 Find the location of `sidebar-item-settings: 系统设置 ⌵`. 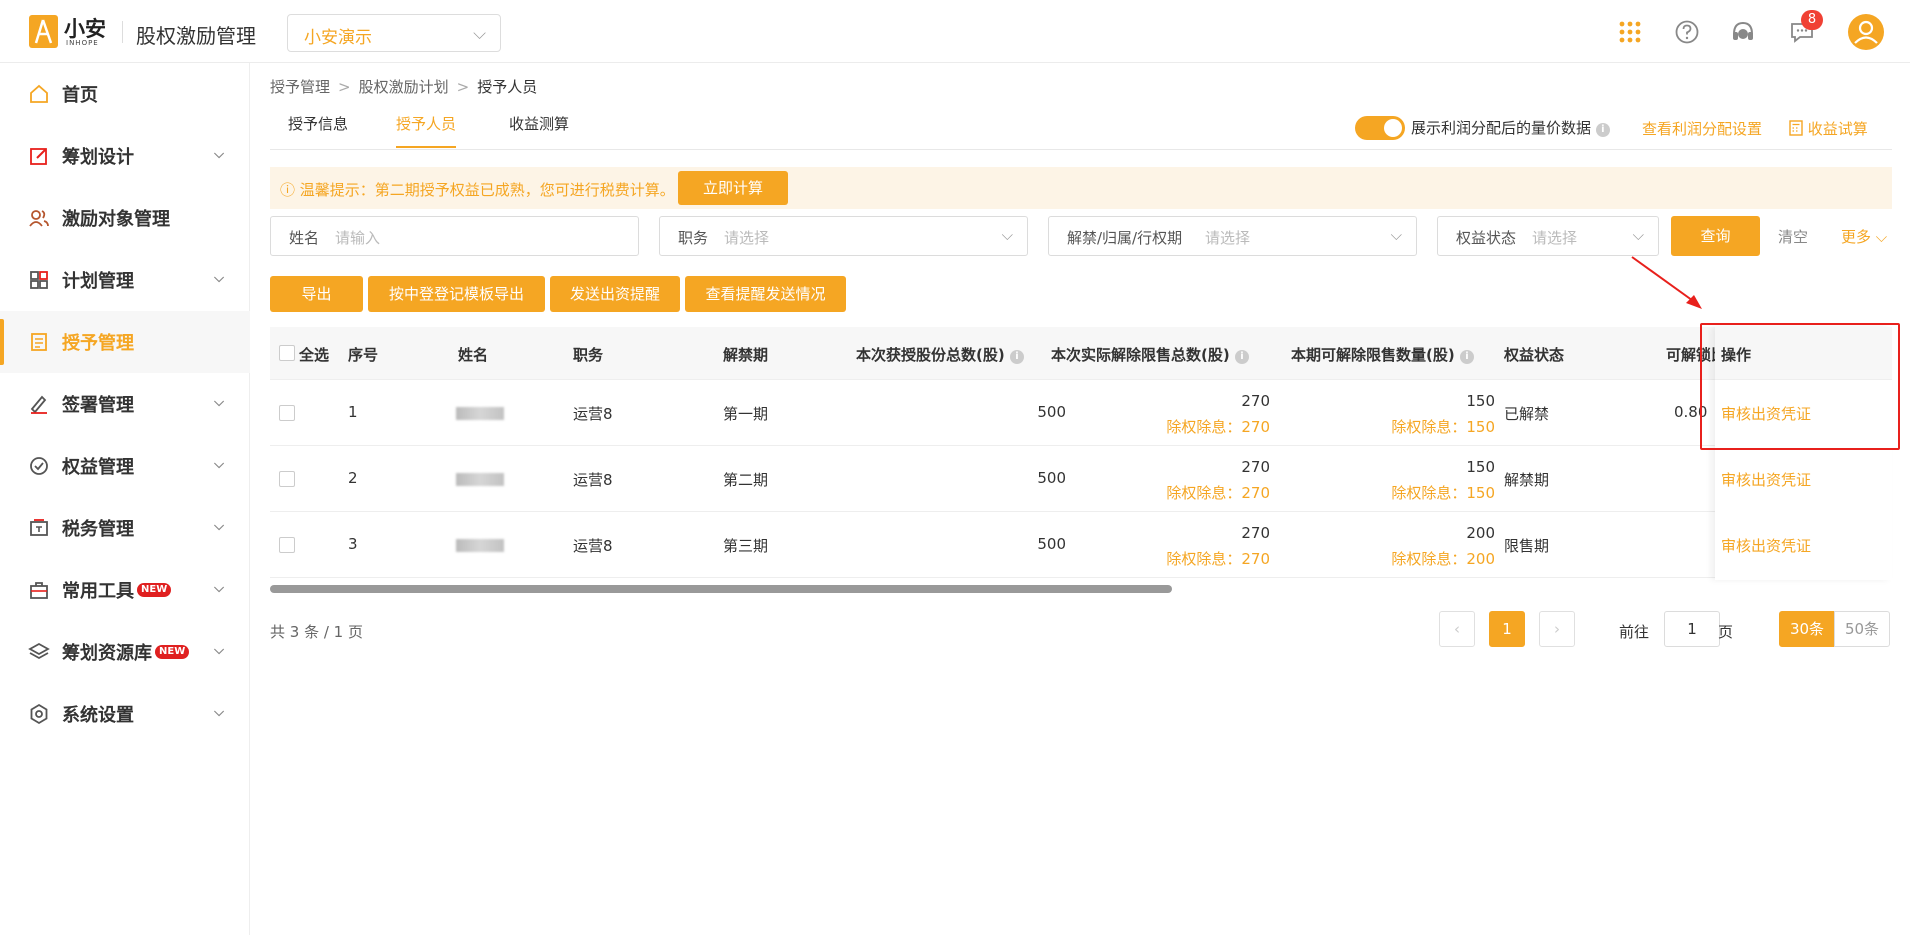

sidebar-item-settings: 系统设置 ⌵ is located at coordinates (125, 714).